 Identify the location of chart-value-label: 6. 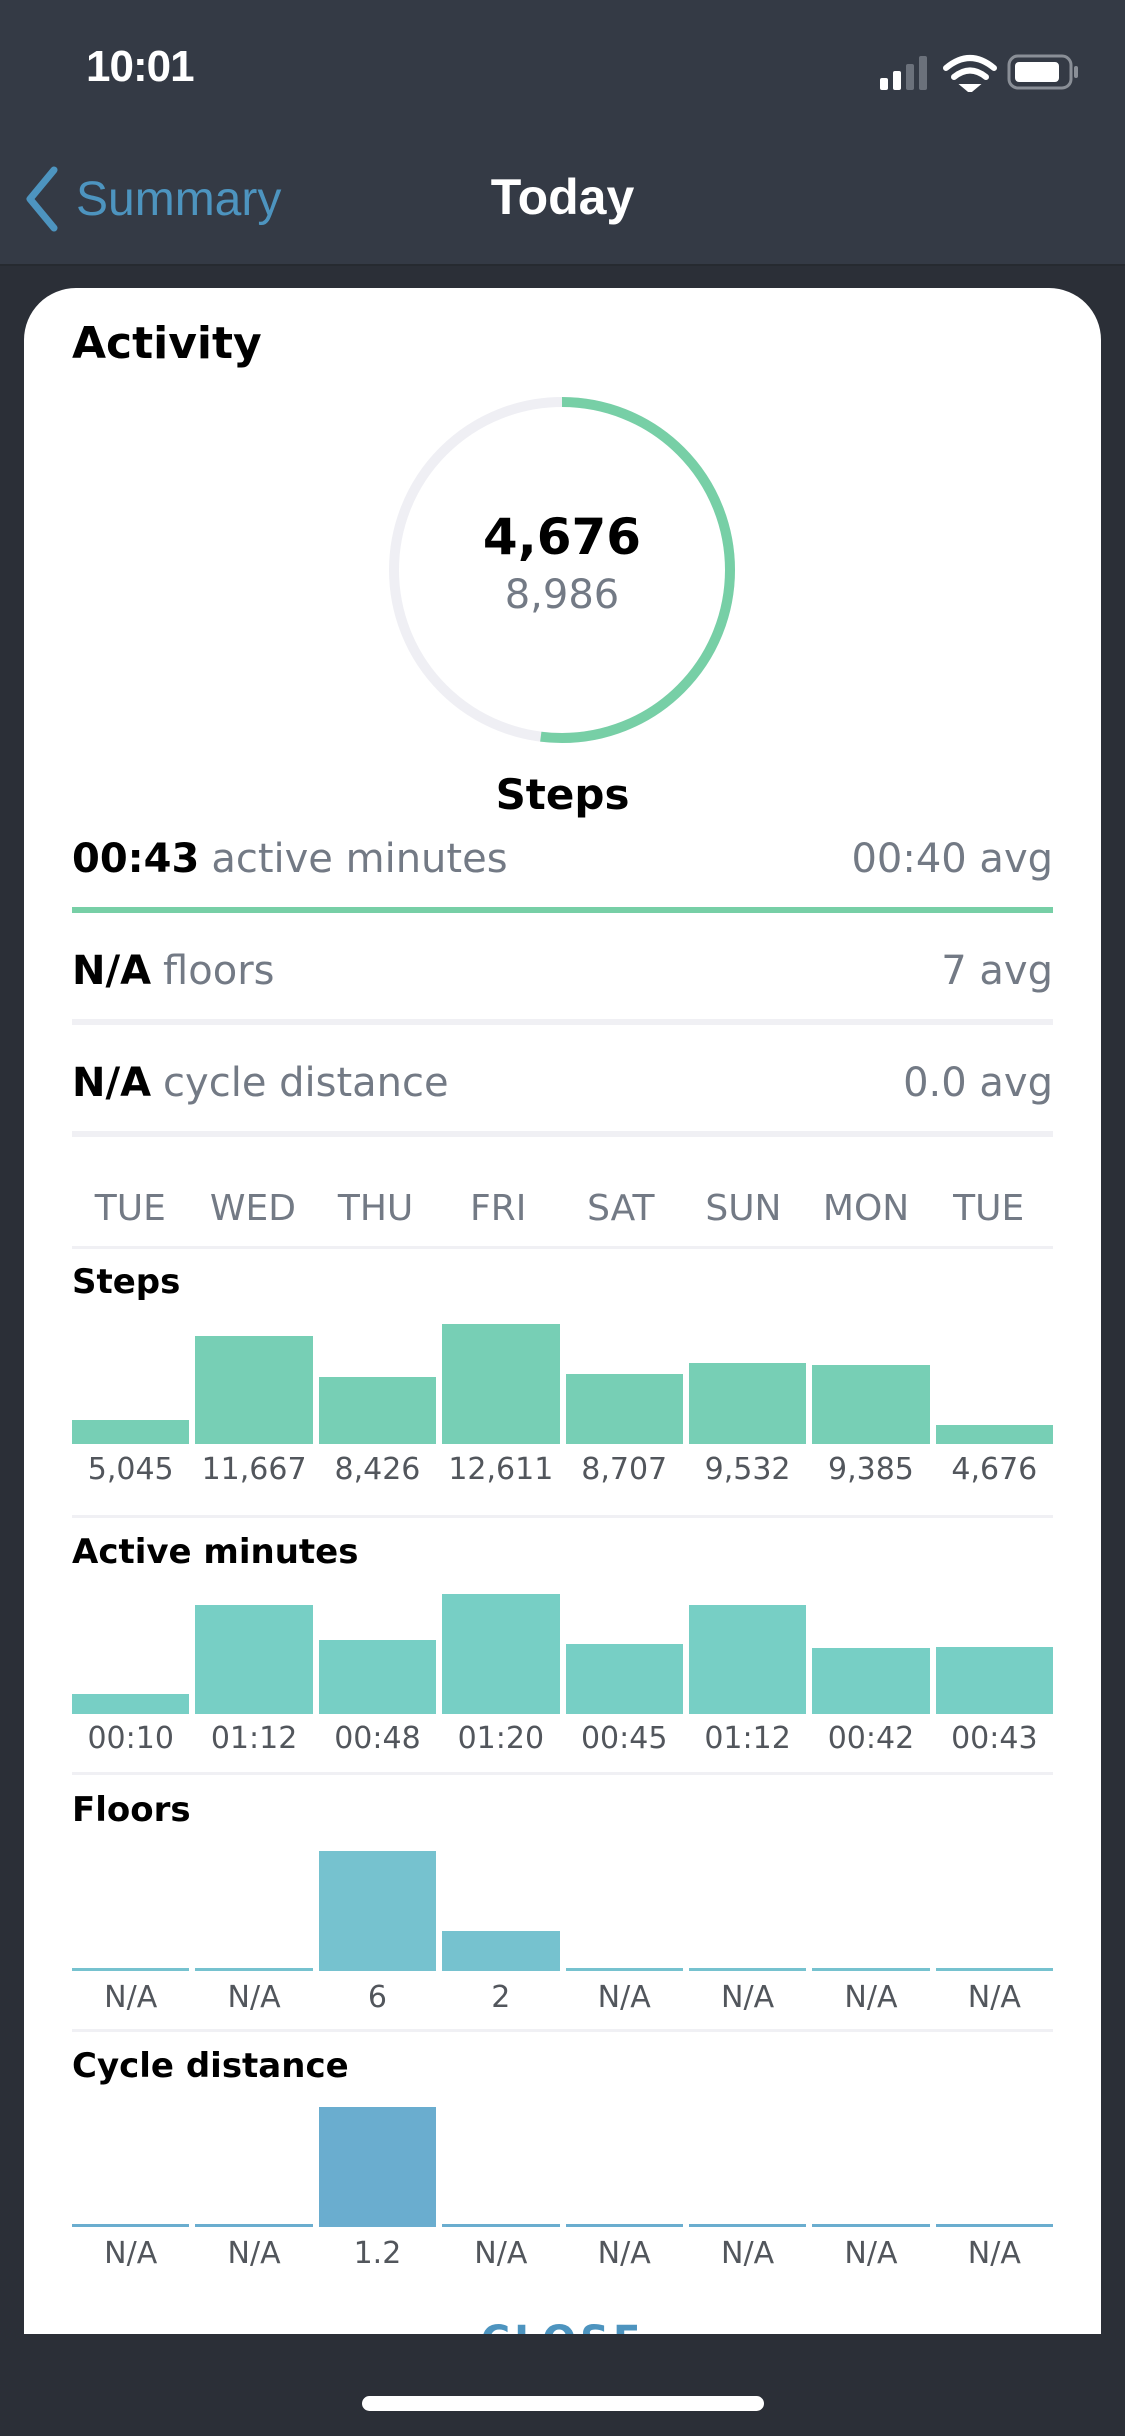
(377, 1997).